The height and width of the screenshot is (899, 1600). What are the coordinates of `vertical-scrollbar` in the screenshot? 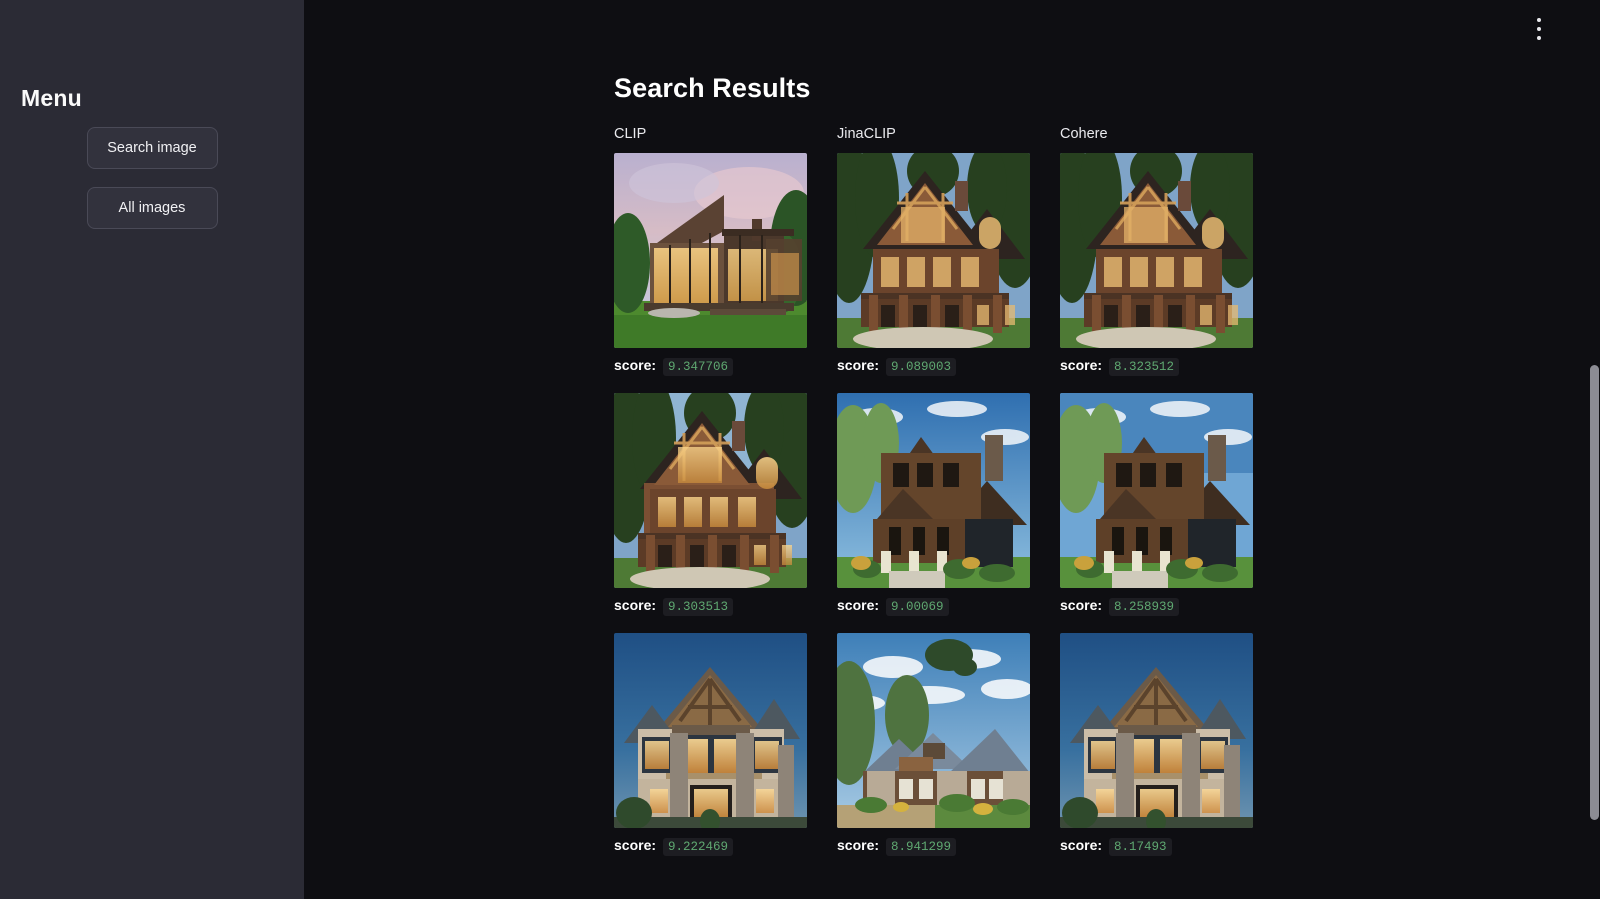 It's located at (1594, 449).